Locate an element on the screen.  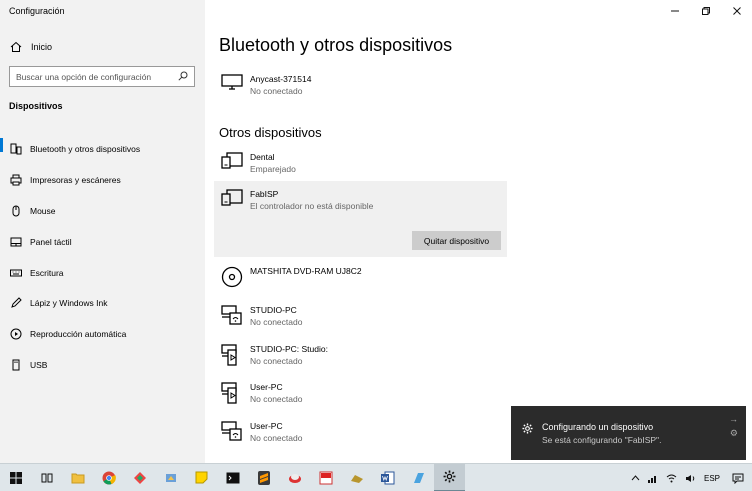
close-icon is located at coordinates (736, 11).